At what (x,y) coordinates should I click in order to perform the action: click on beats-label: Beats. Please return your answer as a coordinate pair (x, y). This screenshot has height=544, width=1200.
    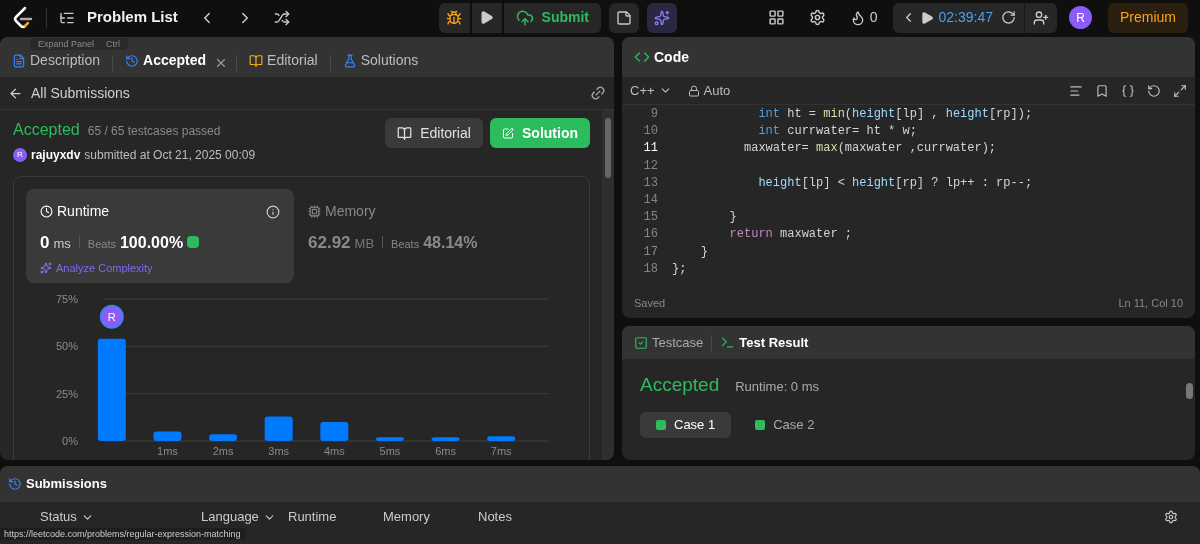
    Looking at the image, I should click on (405, 244).